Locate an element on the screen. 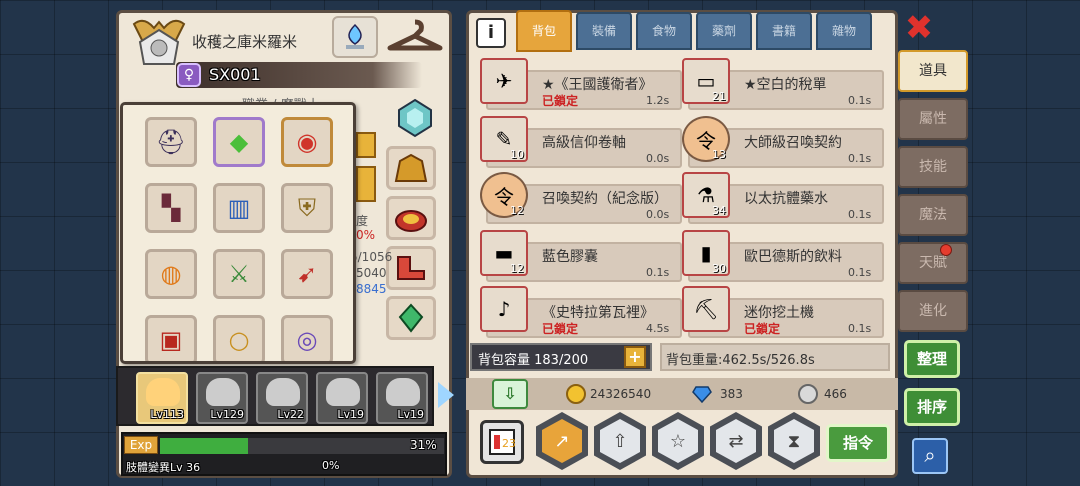 Image resolution: width=1080 pixels, height=486 pixels. red-shield-icon: ▣ is located at coordinates (171, 340).